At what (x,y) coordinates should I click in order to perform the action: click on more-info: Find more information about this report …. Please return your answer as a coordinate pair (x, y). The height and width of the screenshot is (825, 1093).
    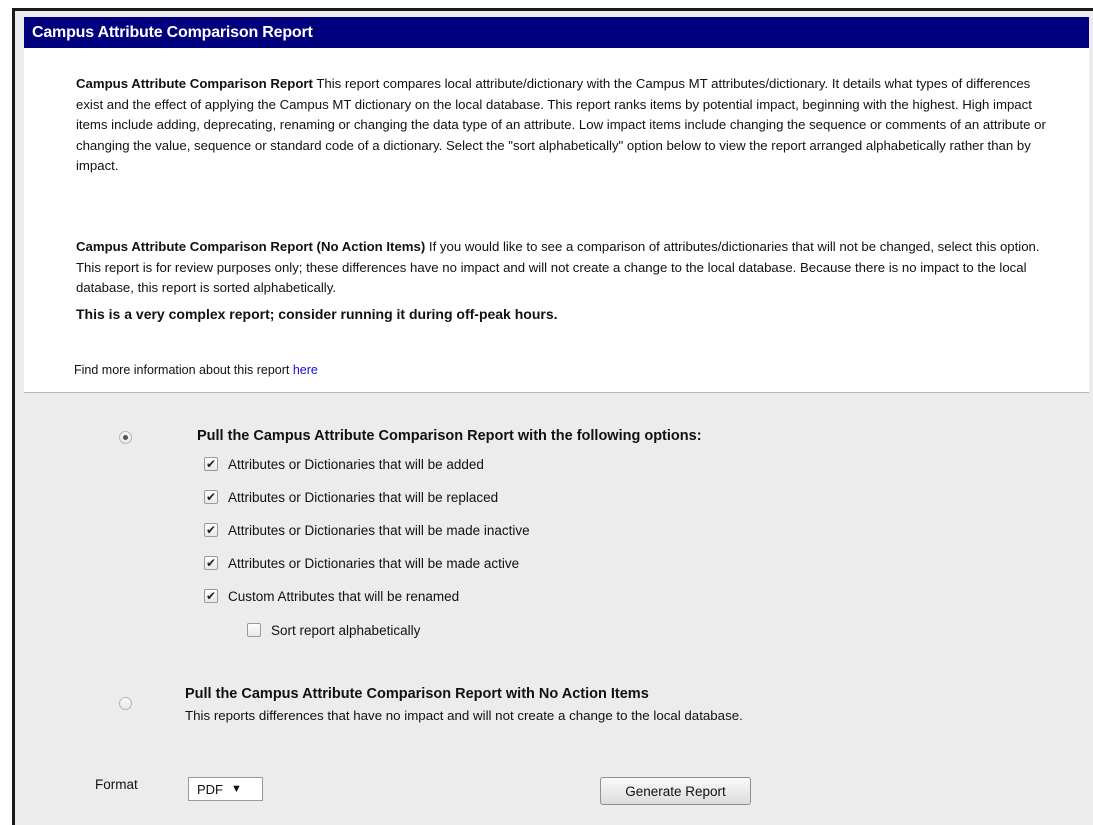
    Looking at the image, I should click on (196, 370).